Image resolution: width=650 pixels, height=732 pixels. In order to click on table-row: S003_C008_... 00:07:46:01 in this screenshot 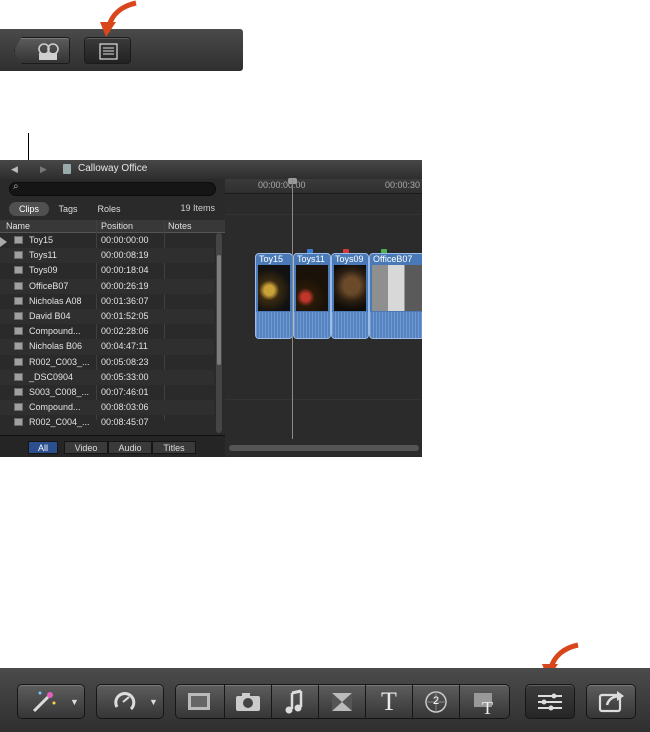, I will do `click(107, 392)`.